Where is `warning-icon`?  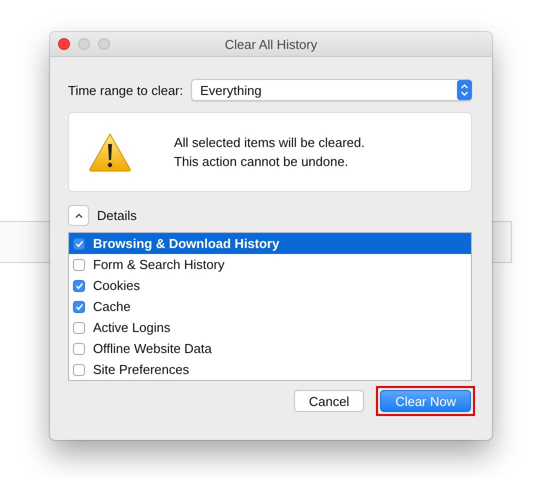 warning-icon is located at coordinates (110, 152).